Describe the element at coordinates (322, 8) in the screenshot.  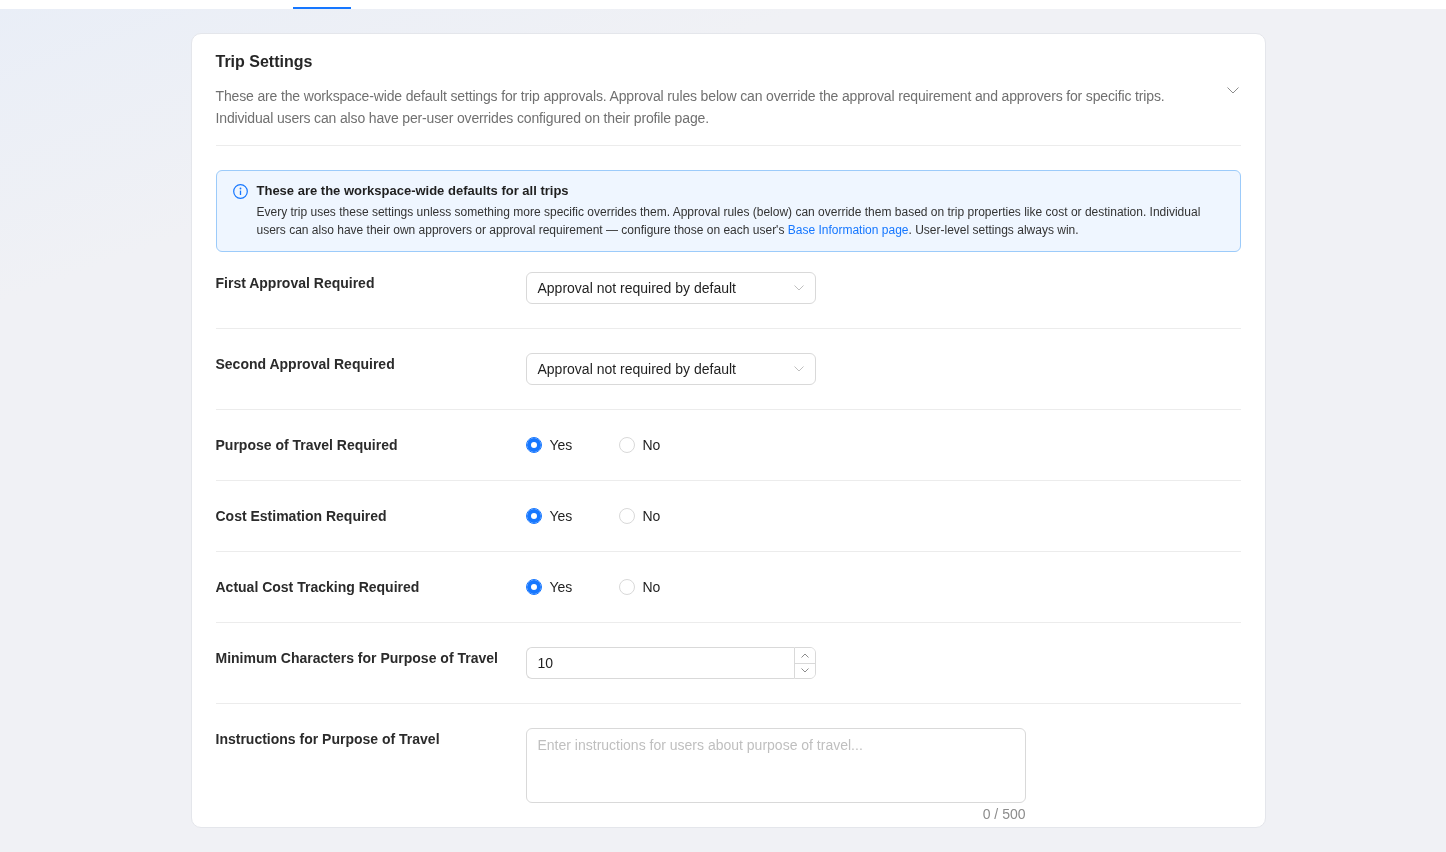
I see `tab-indicator` at that location.